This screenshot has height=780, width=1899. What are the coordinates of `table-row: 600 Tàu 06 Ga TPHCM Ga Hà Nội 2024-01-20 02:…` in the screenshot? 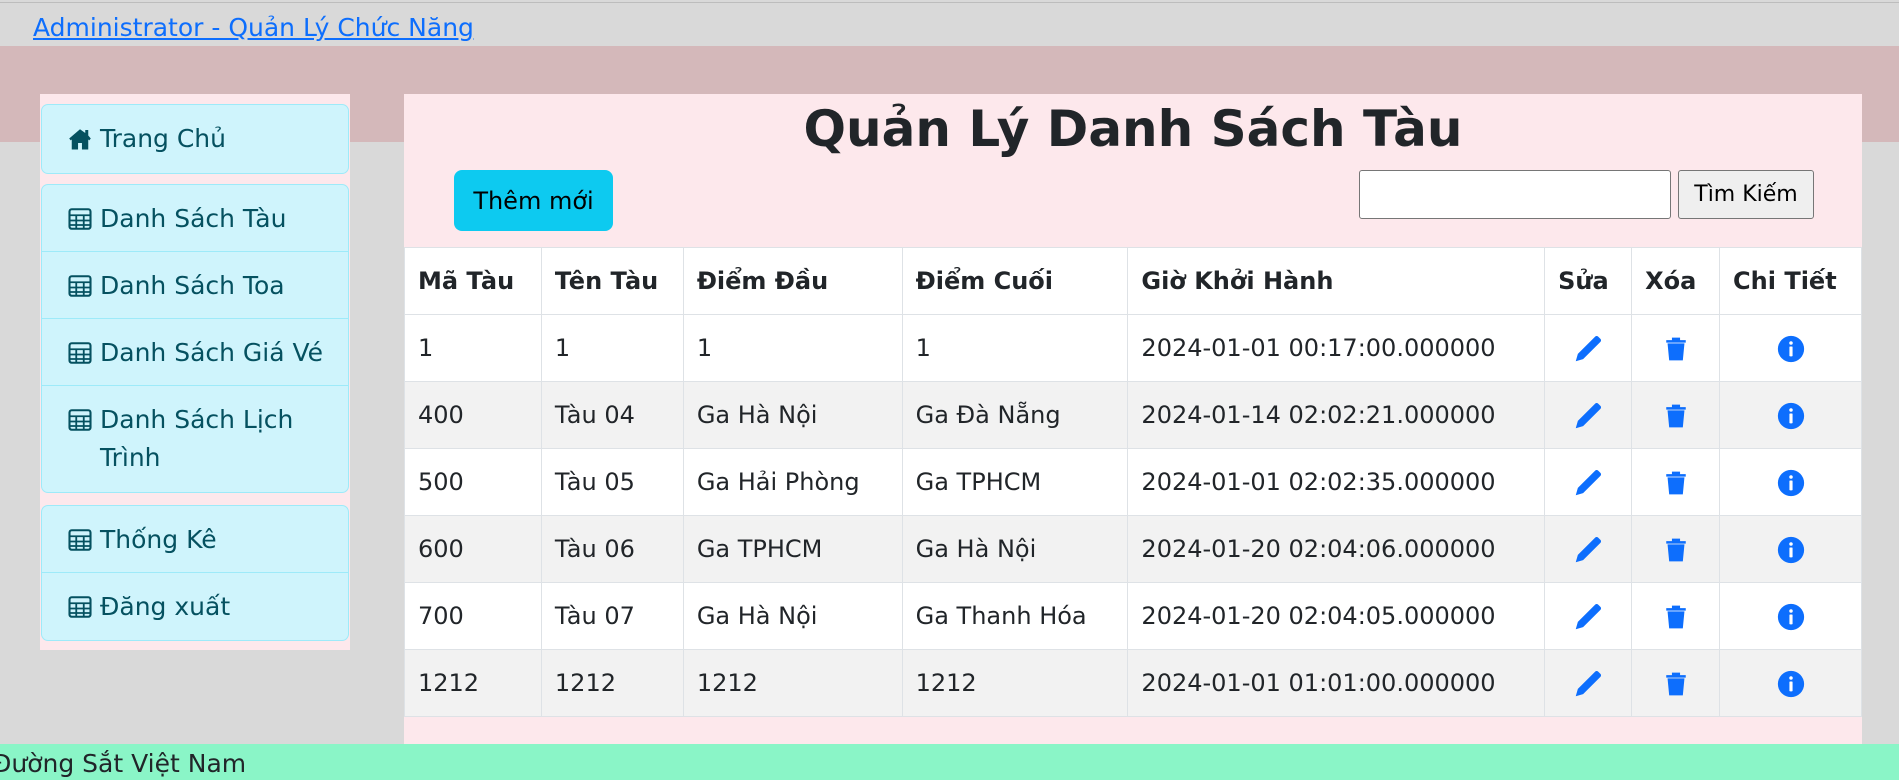 It's located at (1133, 549).